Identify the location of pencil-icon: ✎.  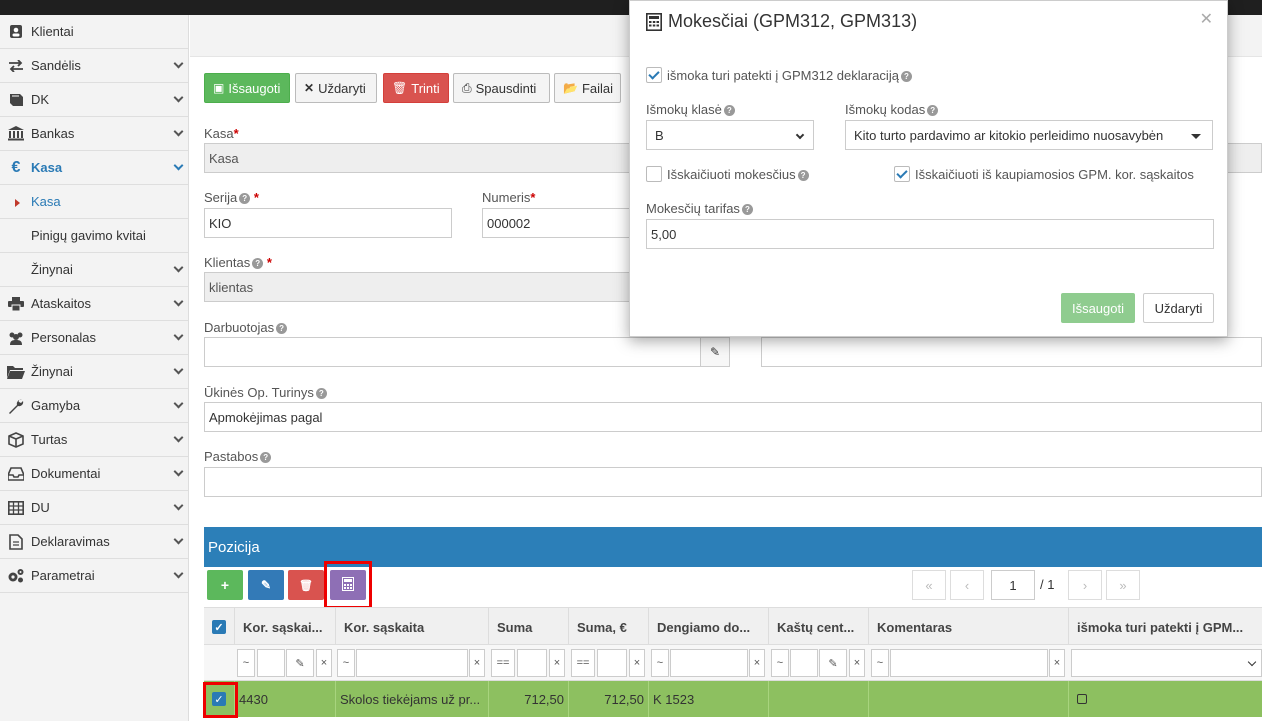
(266, 585).